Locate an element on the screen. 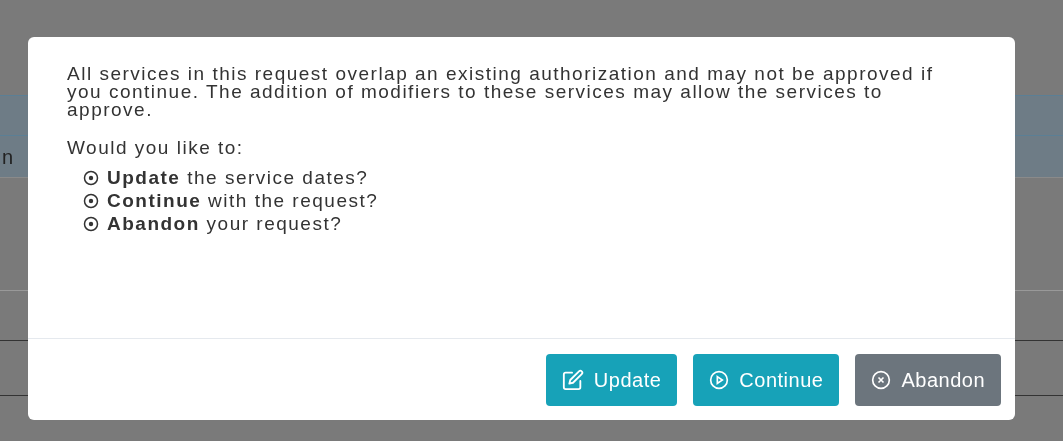 This screenshot has width=1063, height=441. option-text: Abandon your request? is located at coordinates (225, 224).